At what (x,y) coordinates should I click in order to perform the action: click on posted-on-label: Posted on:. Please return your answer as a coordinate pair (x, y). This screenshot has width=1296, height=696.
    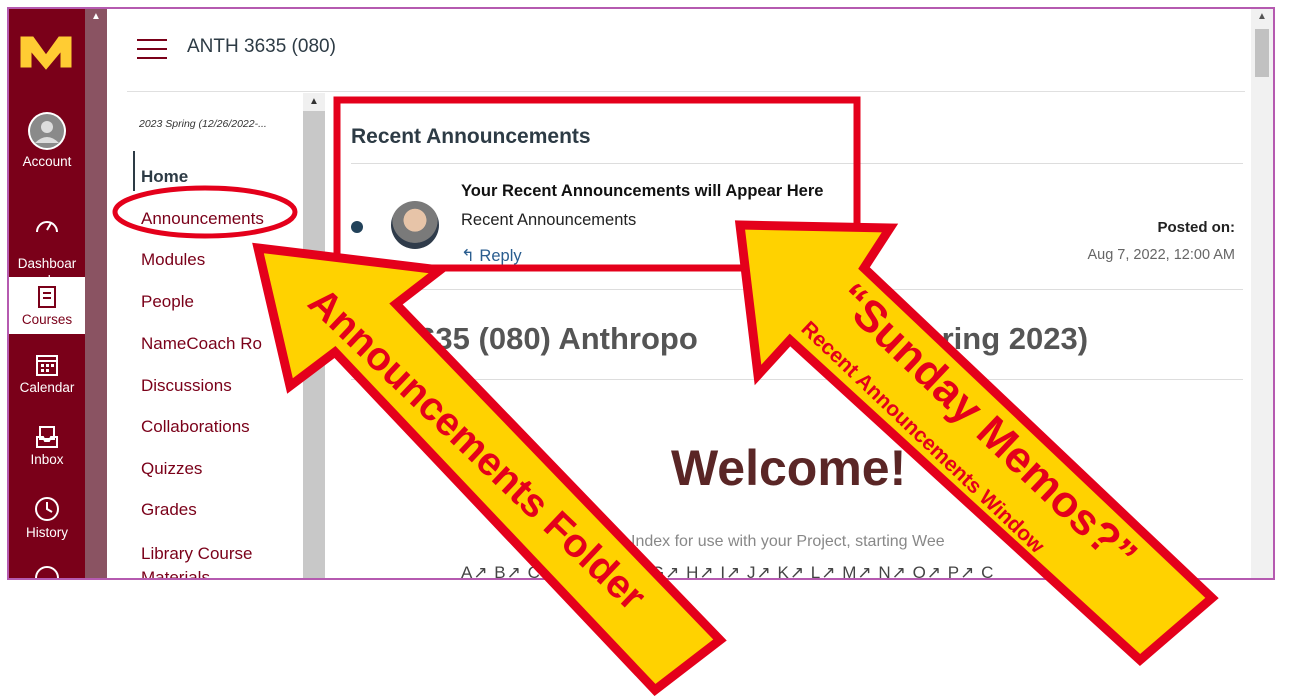
    Looking at the image, I should click on (1196, 227).